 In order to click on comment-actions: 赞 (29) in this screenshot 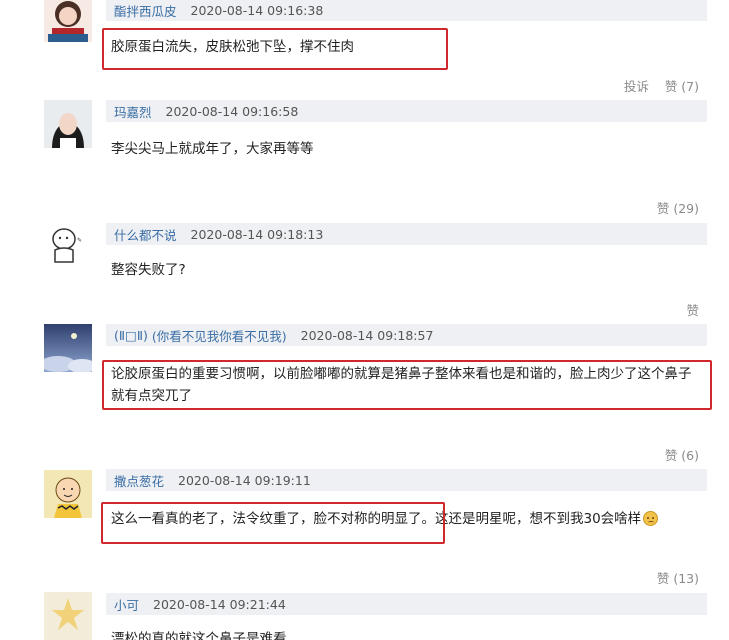, I will do `click(672, 207)`.